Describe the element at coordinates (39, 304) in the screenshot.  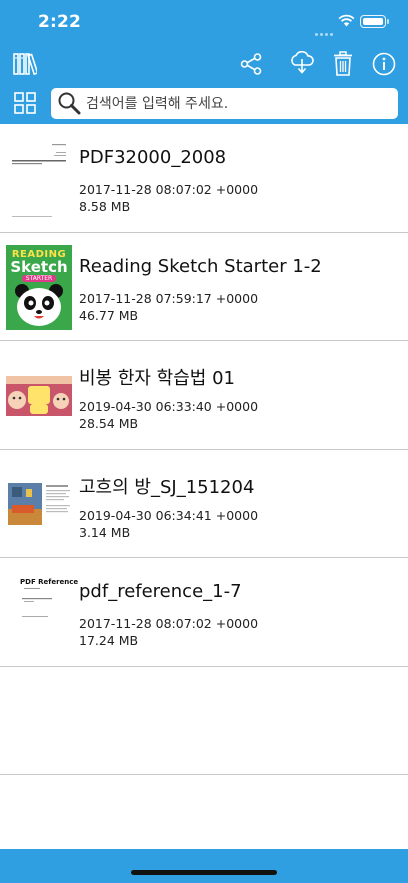
I see `panda-illustration` at that location.